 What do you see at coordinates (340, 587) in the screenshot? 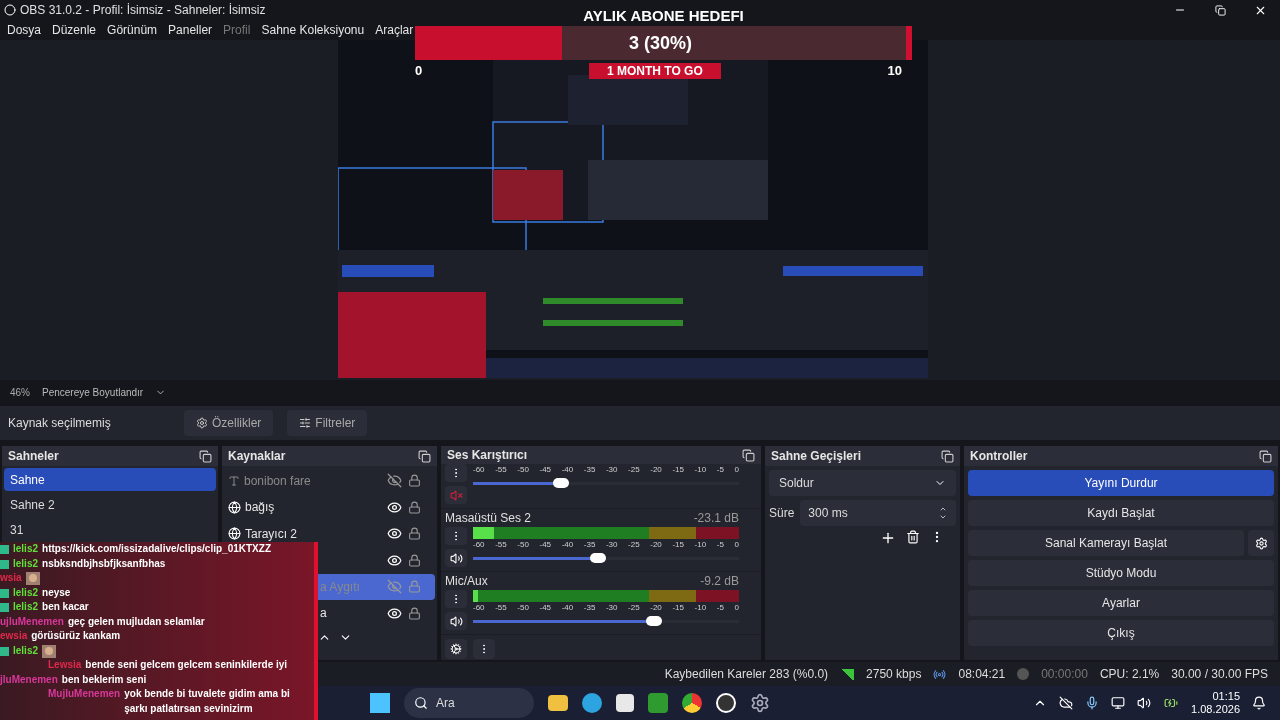
I see `source-name: a Aygıtı` at bounding box center [340, 587].